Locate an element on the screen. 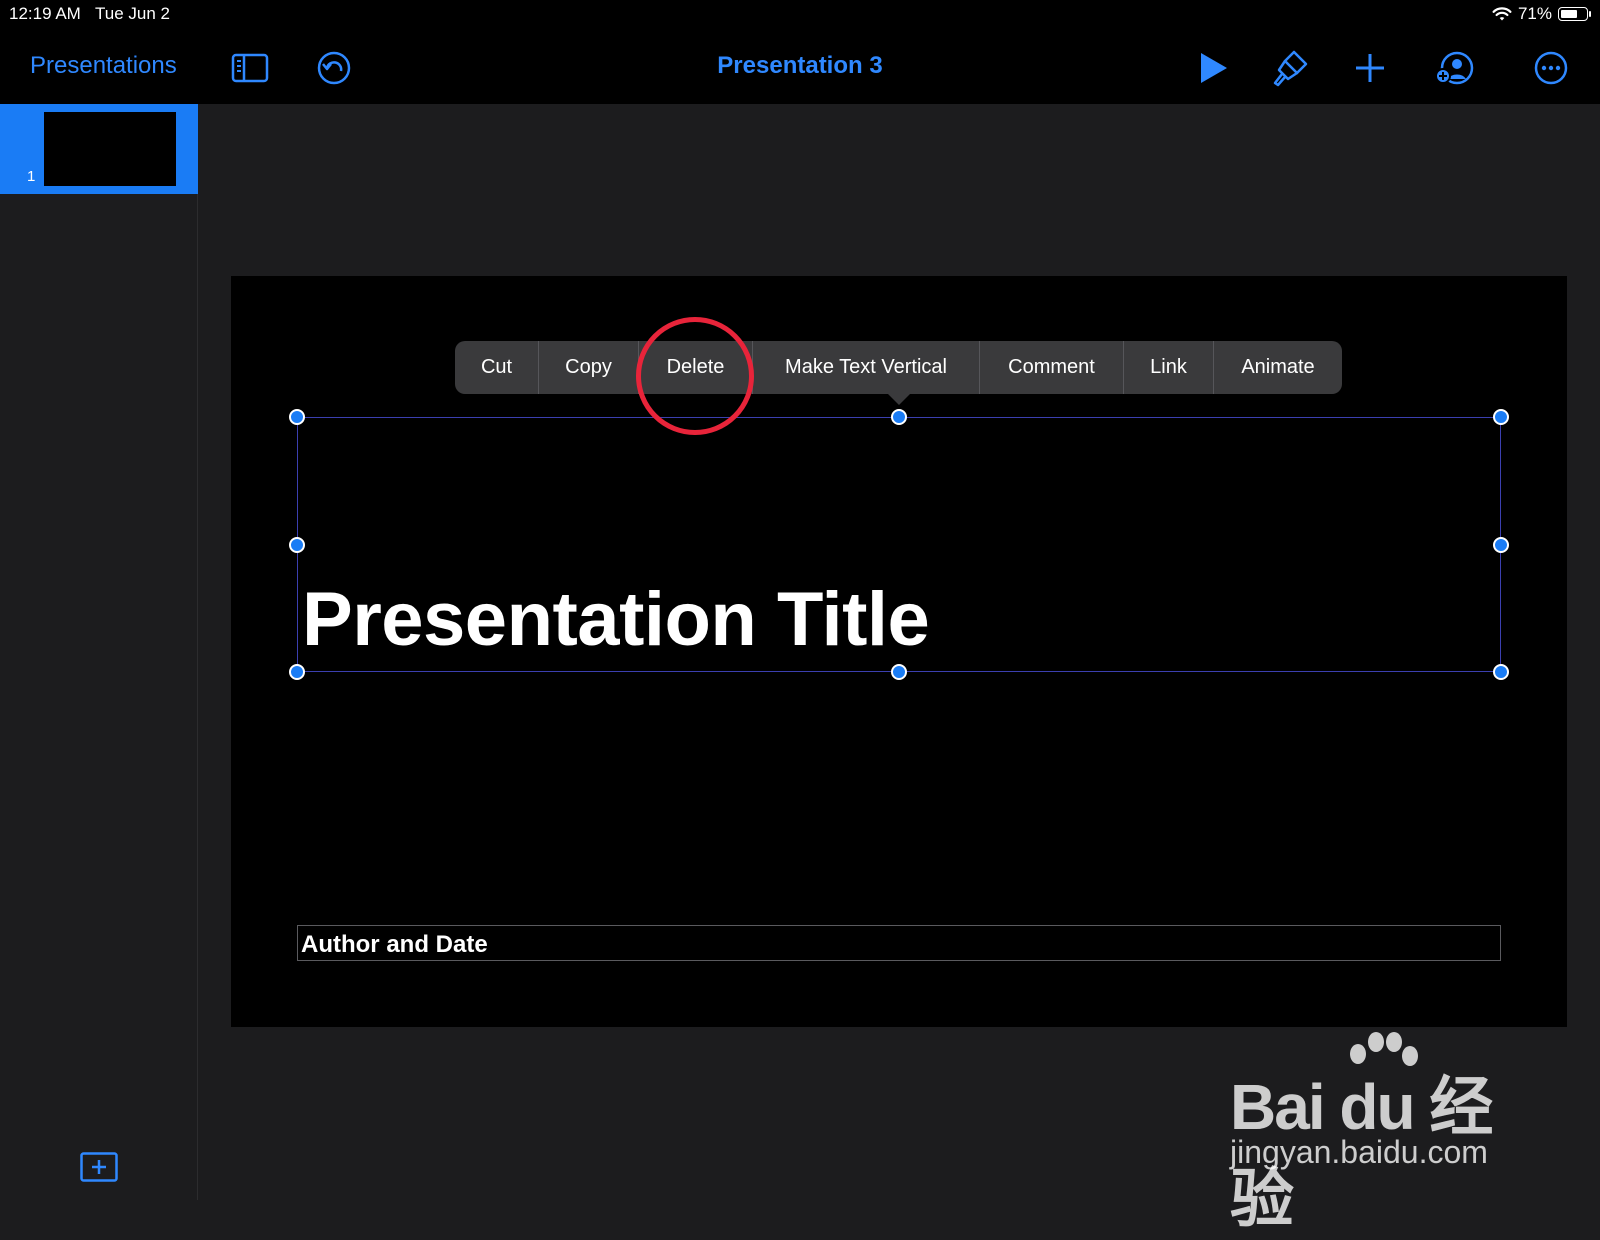 The height and width of the screenshot is (1240, 1600). plus-icon is located at coordinates (1370, 68).